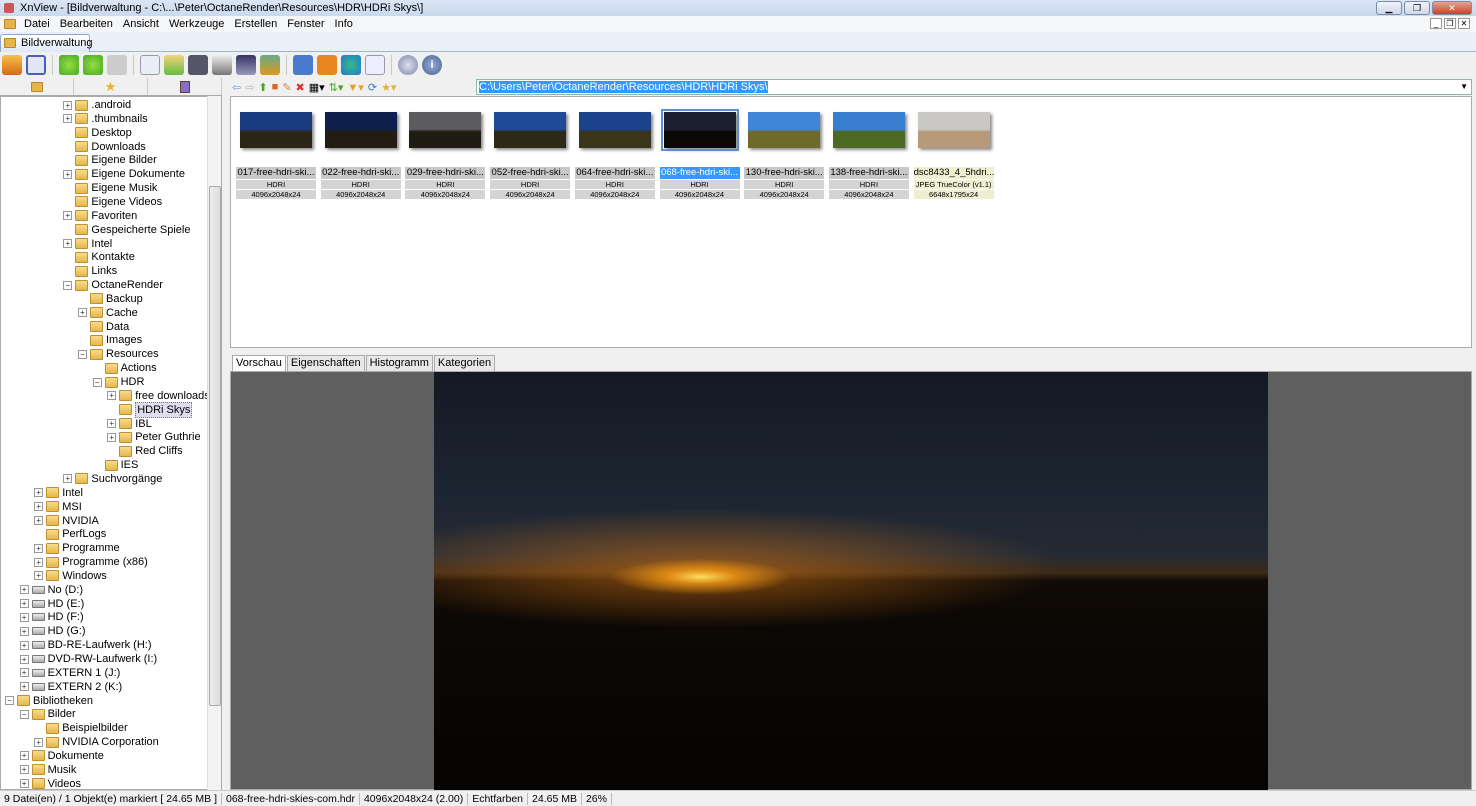 This screenshot has width=1476, height=806. Describe the element at coordinates (49, 701) in the screenshot. I see `tree-item: − Bibliotheken` at that location.